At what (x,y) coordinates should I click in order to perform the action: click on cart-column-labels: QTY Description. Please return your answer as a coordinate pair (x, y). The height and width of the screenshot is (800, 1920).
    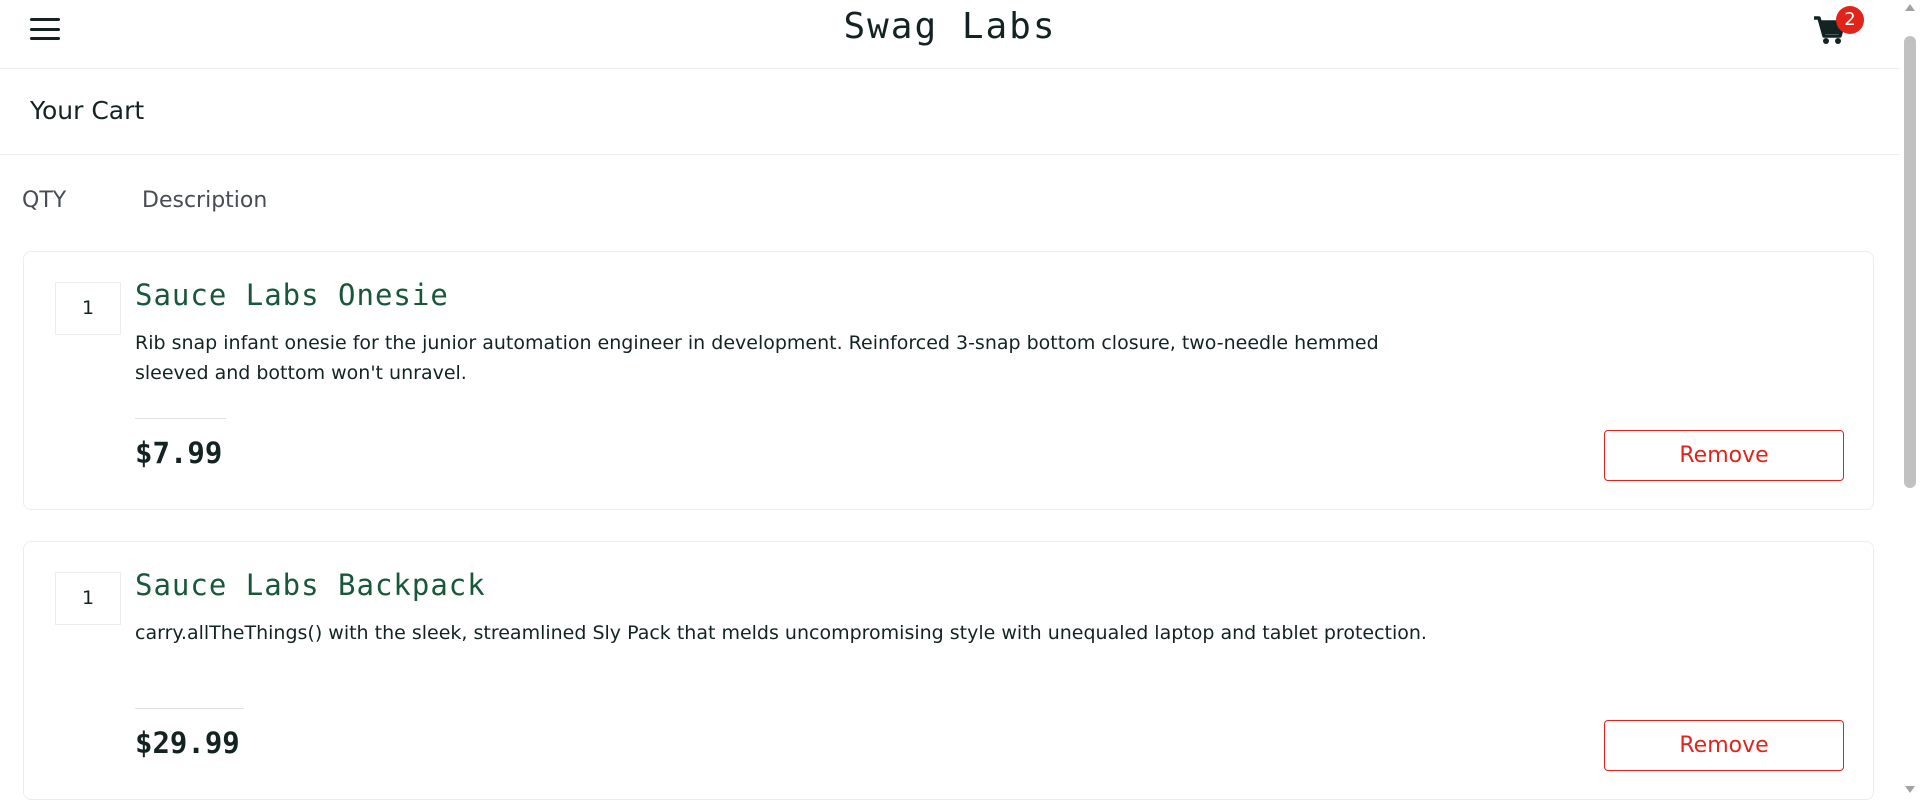
    Looking at the image, I should click on (950, 201).